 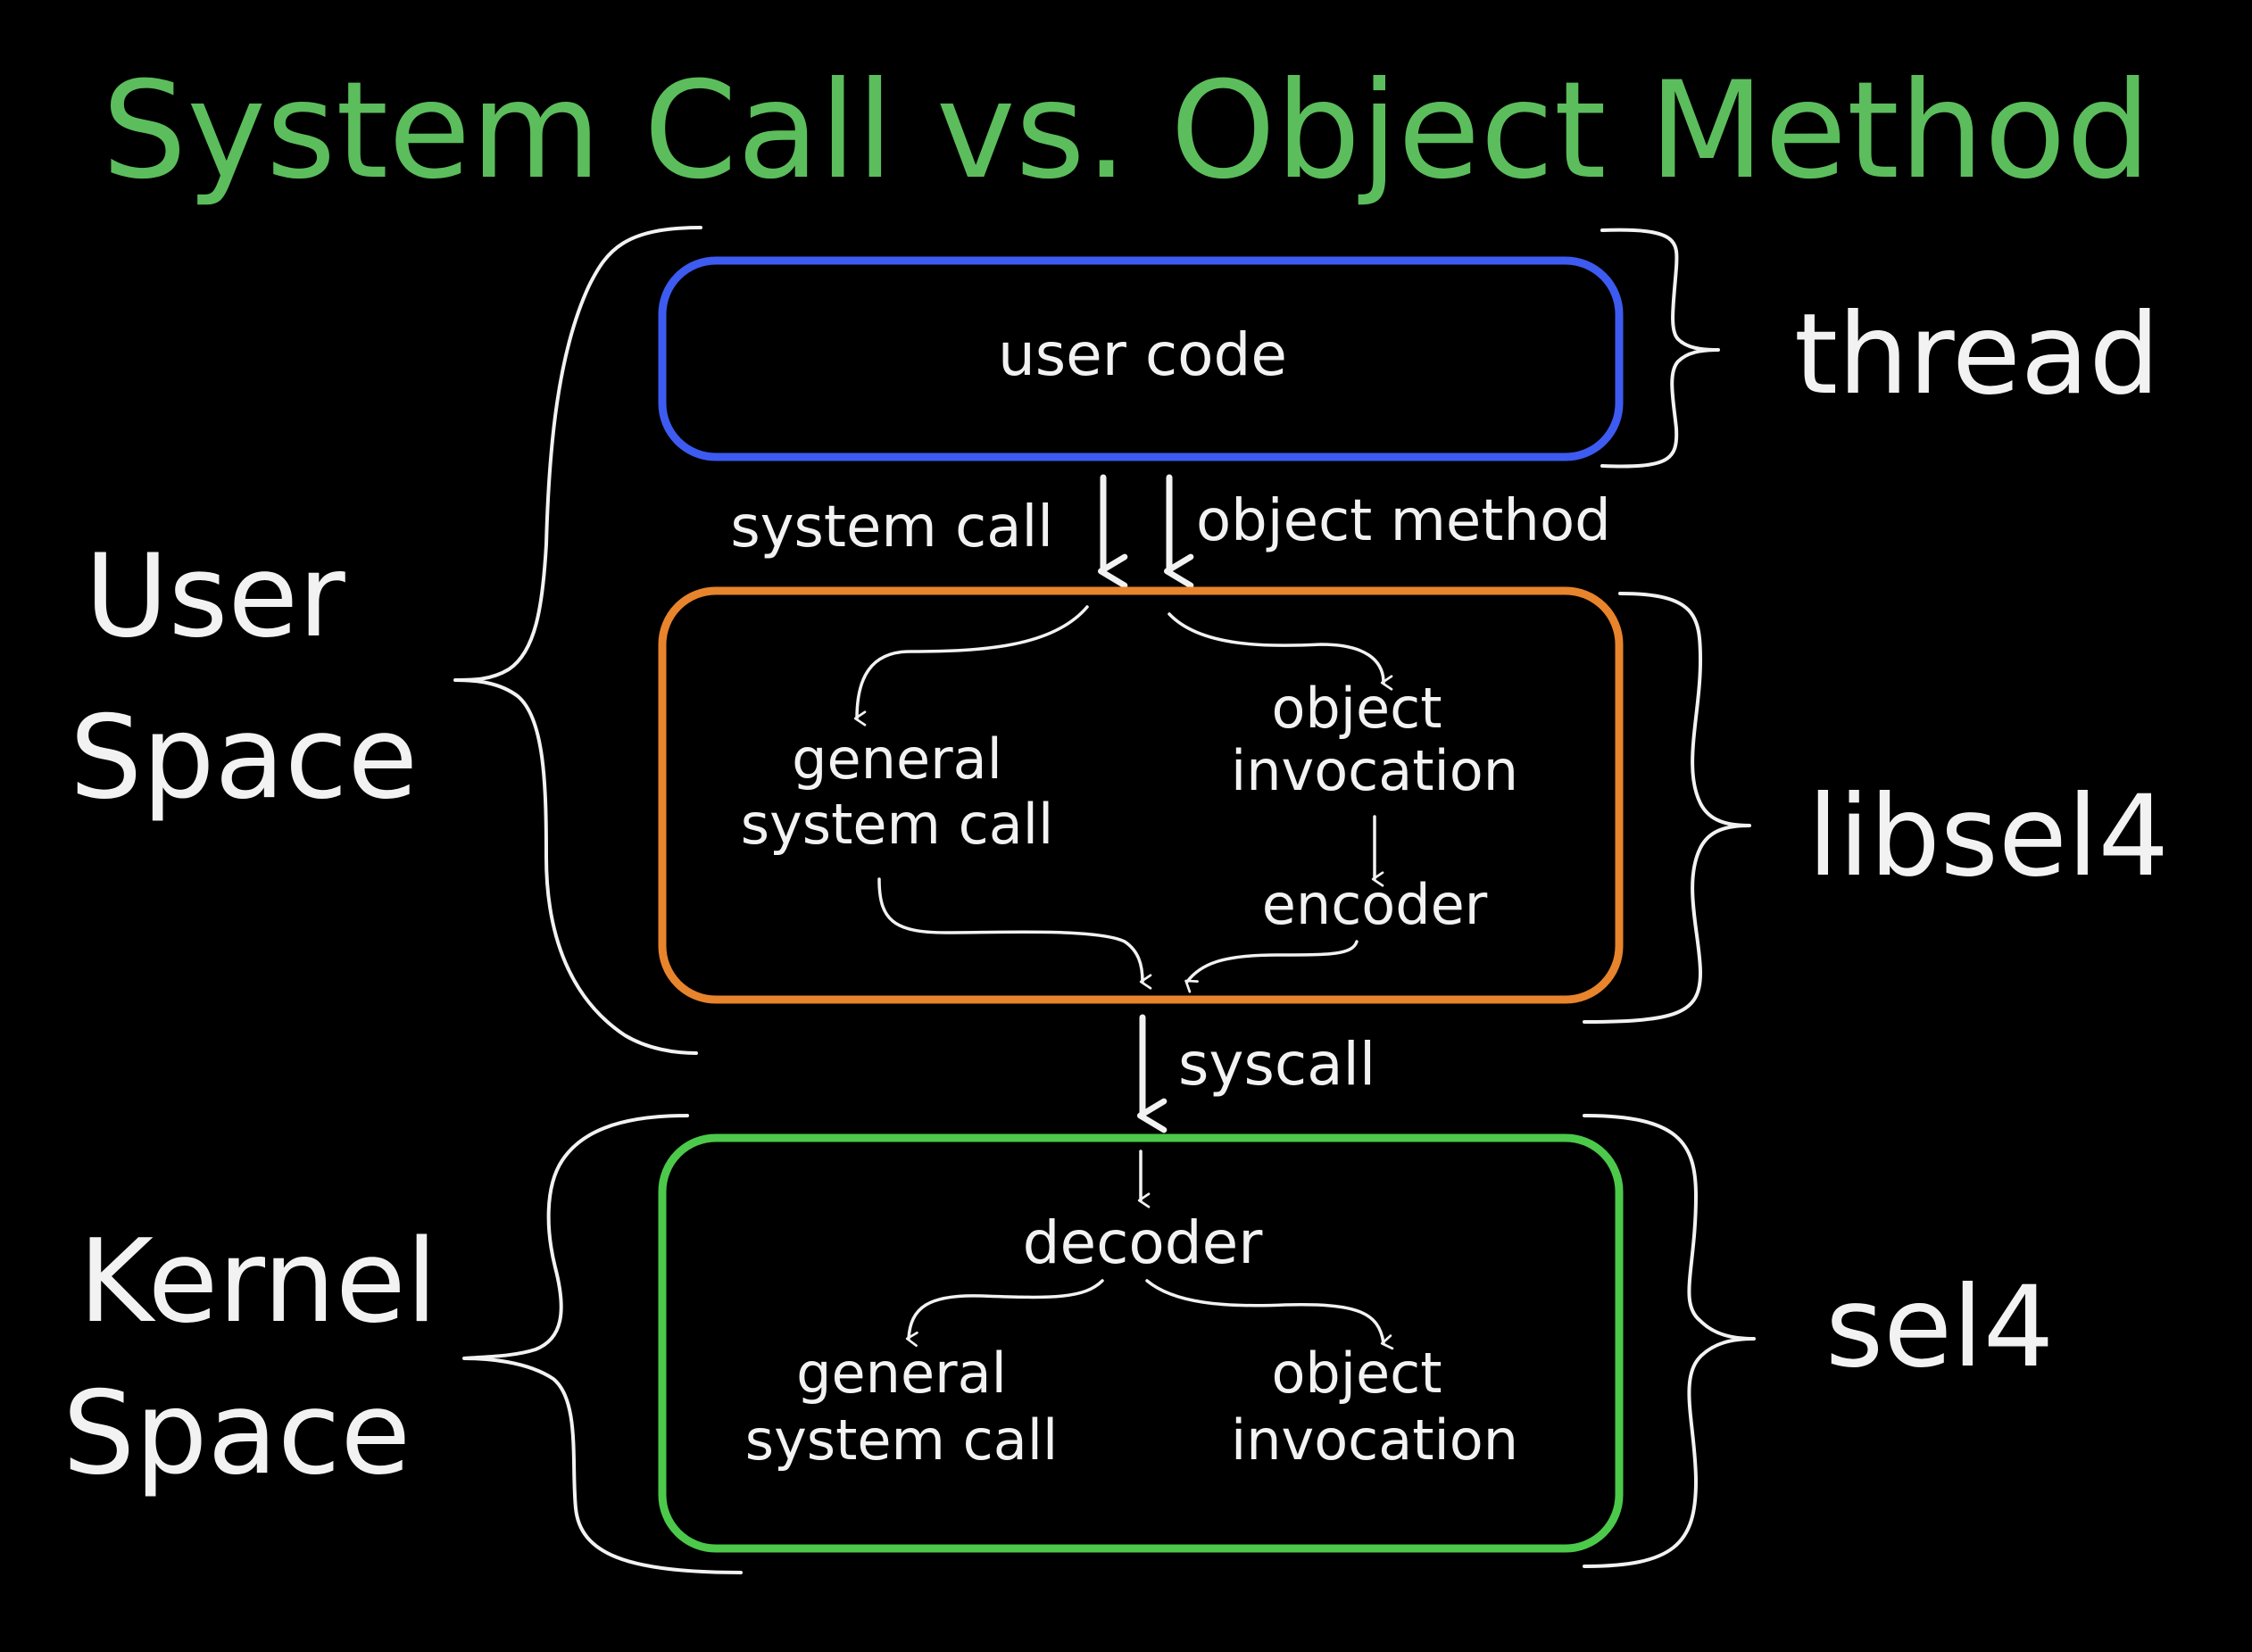 I want to click on system-call-arrow-label: system call, so click(x=891, y=527).